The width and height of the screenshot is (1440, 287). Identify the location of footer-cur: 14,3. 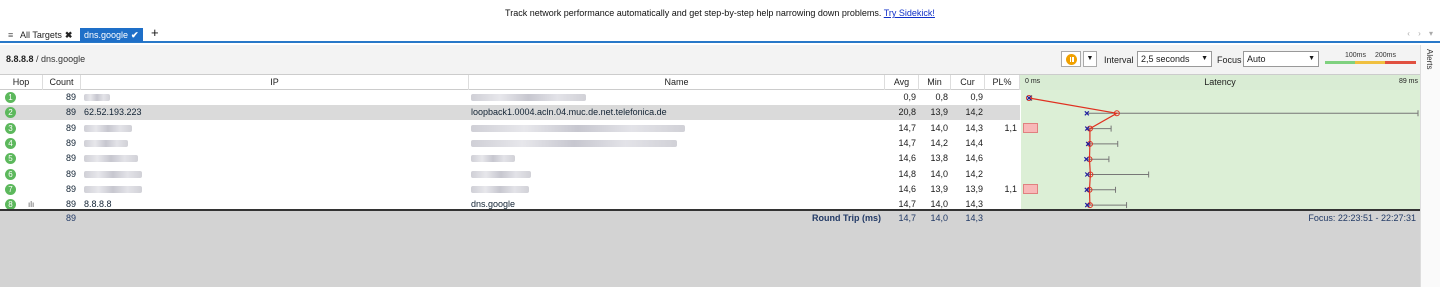
(974, 218).